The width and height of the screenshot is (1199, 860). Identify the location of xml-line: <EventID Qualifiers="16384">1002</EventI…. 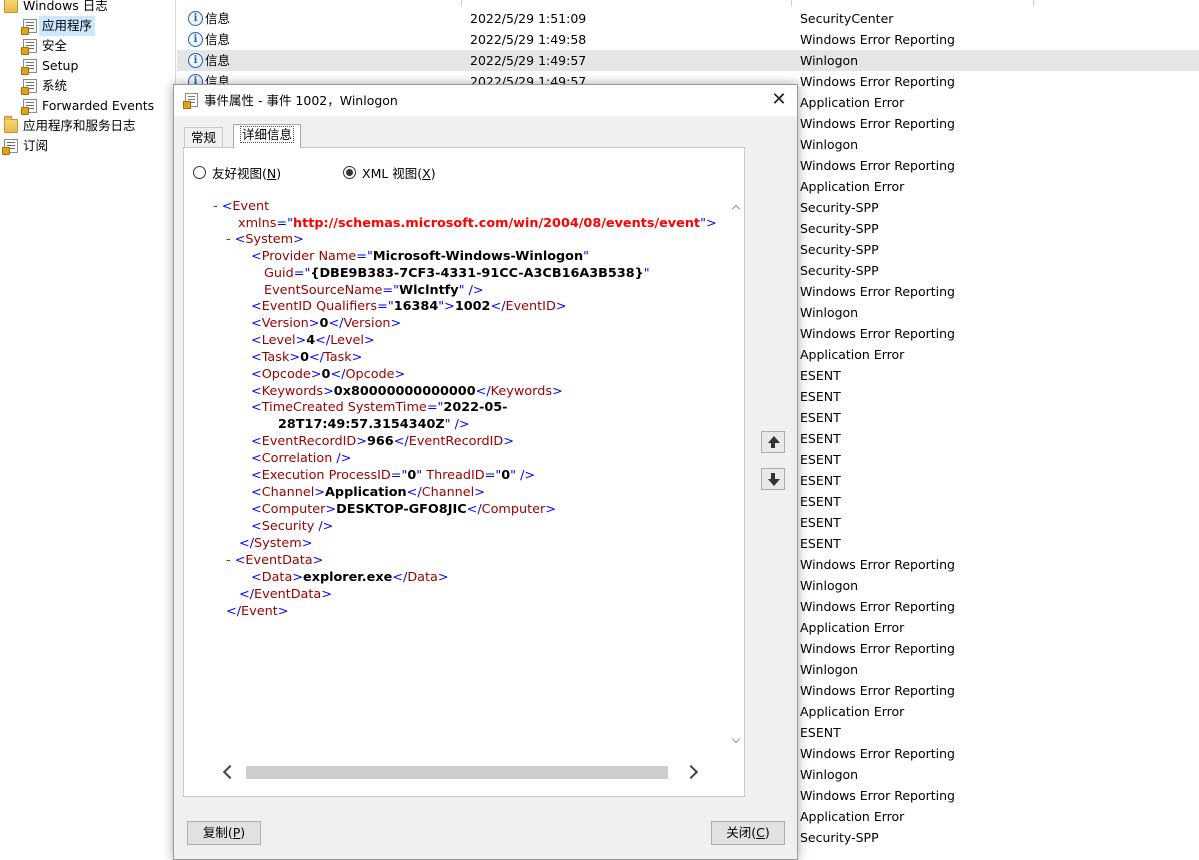
(409, 306).